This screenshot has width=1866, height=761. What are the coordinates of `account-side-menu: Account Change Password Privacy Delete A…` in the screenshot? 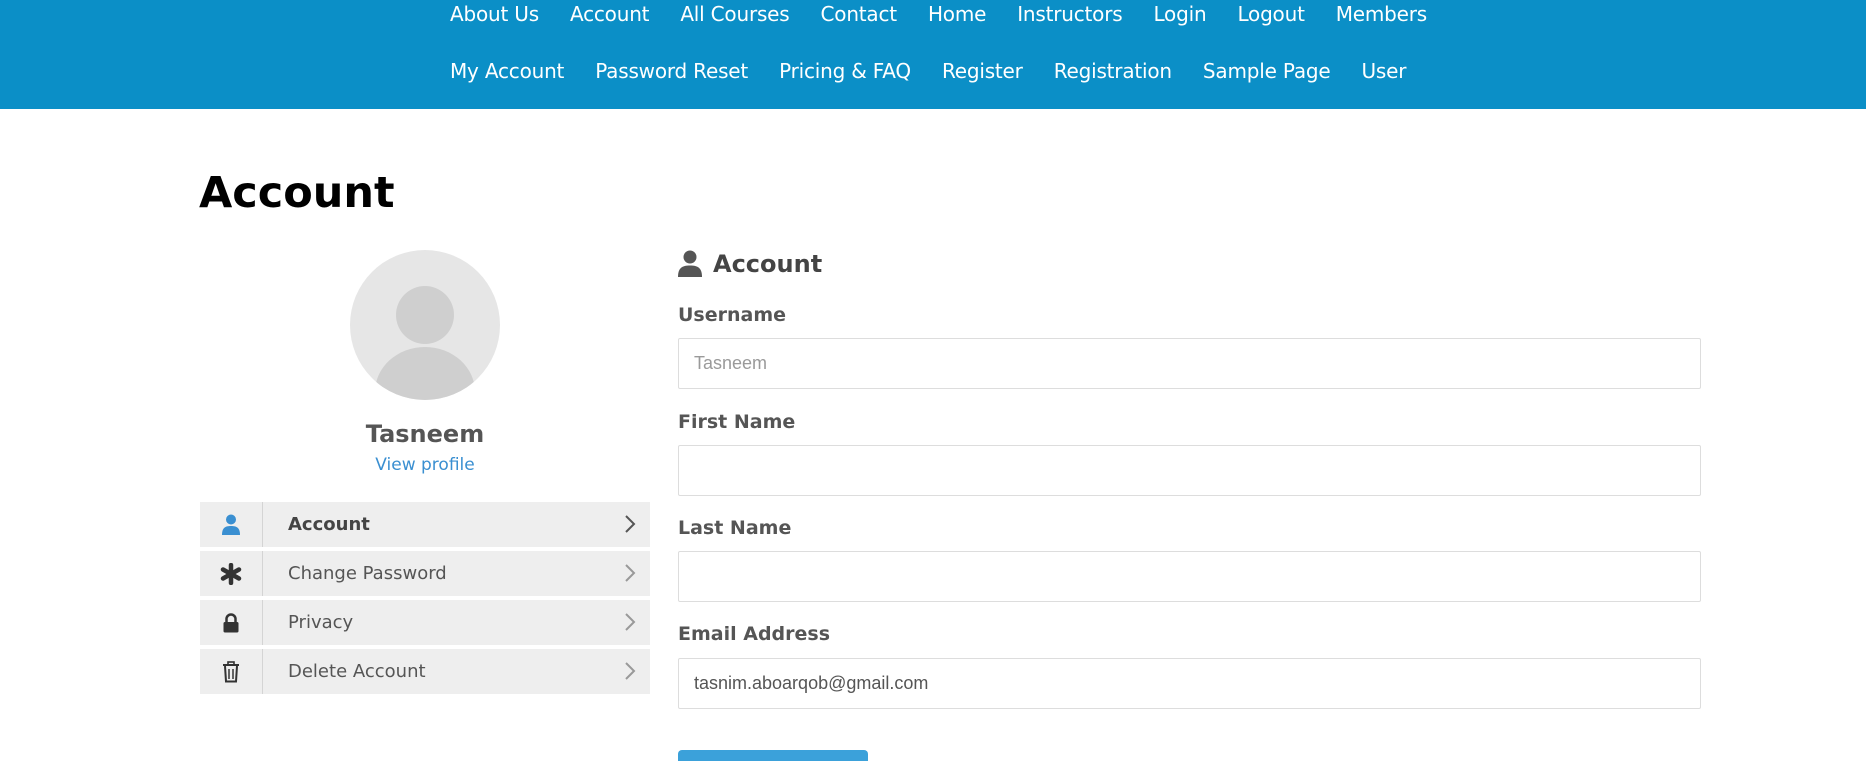 It's located at (425, 600).